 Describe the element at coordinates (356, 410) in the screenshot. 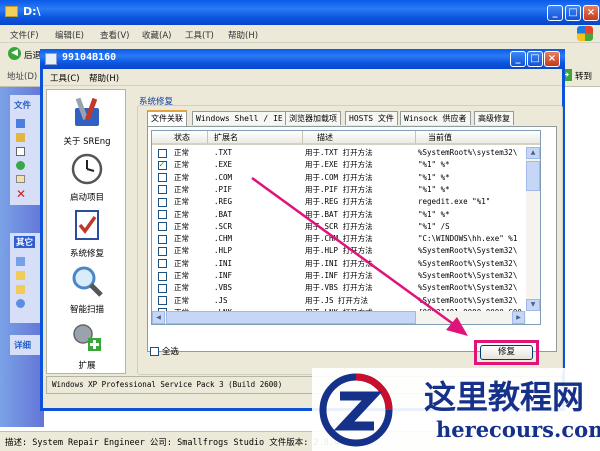

I see `brand-logo-icon` at that location.